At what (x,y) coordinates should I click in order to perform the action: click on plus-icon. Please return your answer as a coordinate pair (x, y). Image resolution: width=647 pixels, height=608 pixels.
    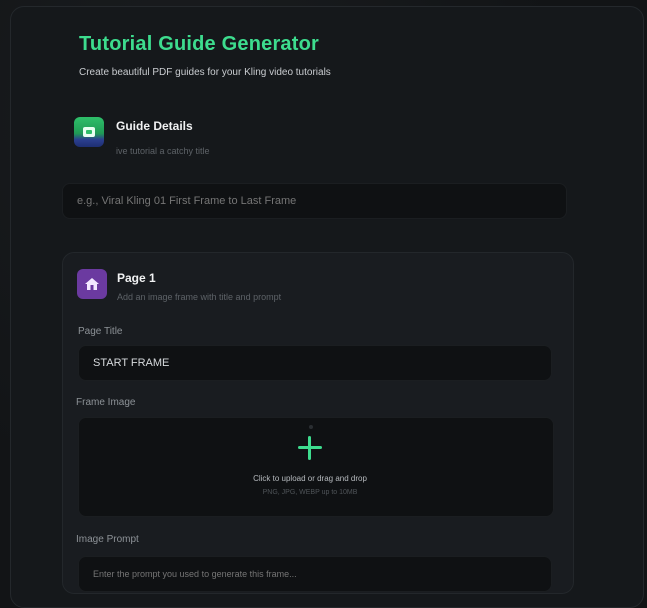
    Looking at the image, I should click on (310, 448).